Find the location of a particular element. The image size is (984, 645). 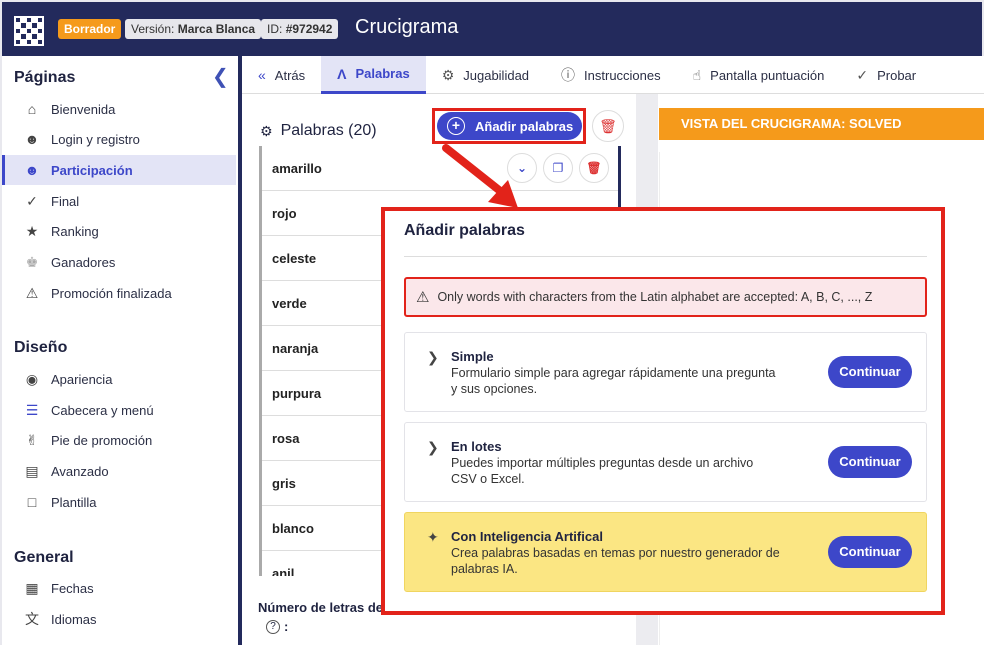

id-value: #972942 is located at coordinates (309, 29).